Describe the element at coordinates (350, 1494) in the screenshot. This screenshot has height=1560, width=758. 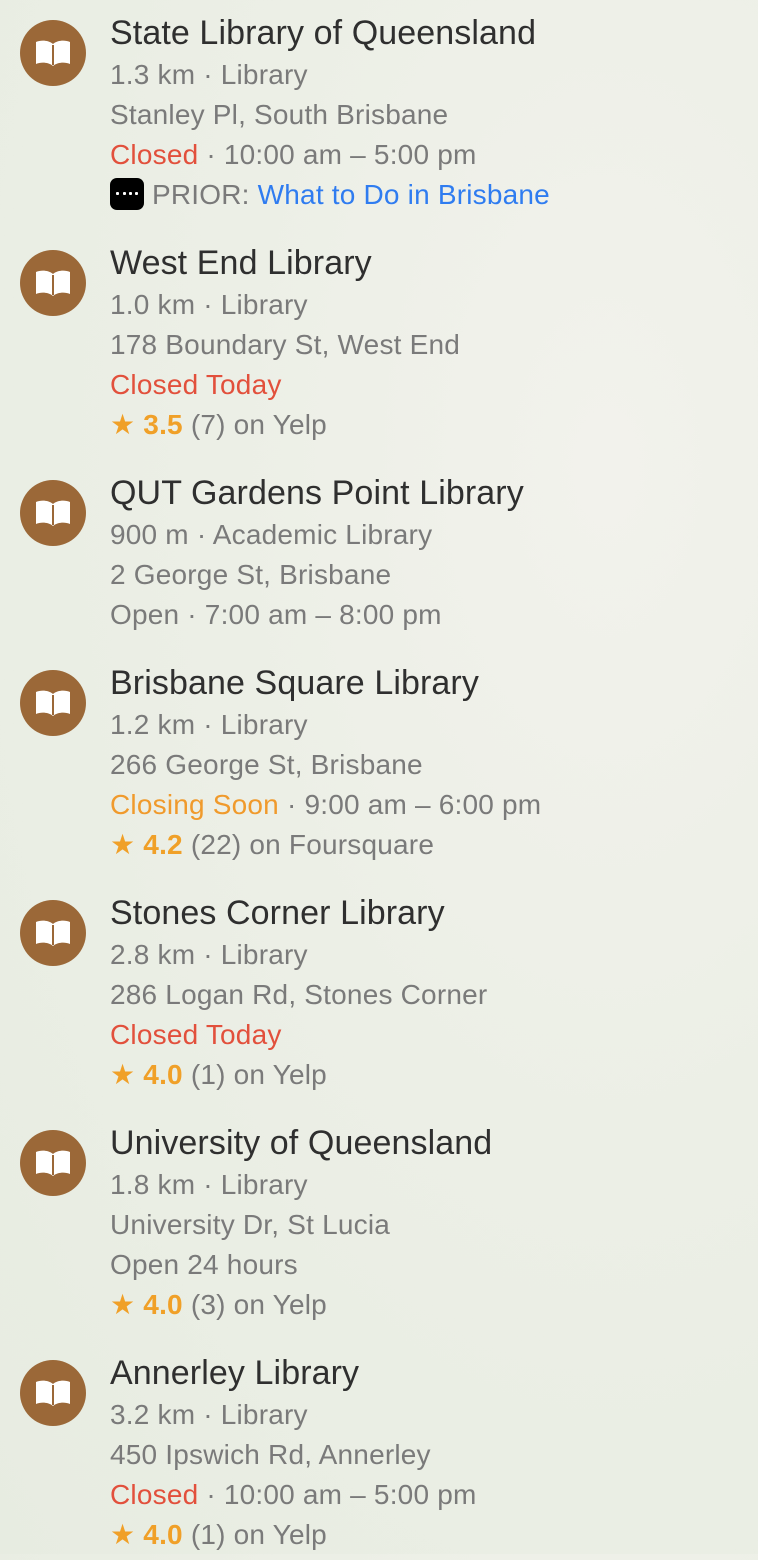
I see `hours: 10:00 am – 5:00 pm` at that location.